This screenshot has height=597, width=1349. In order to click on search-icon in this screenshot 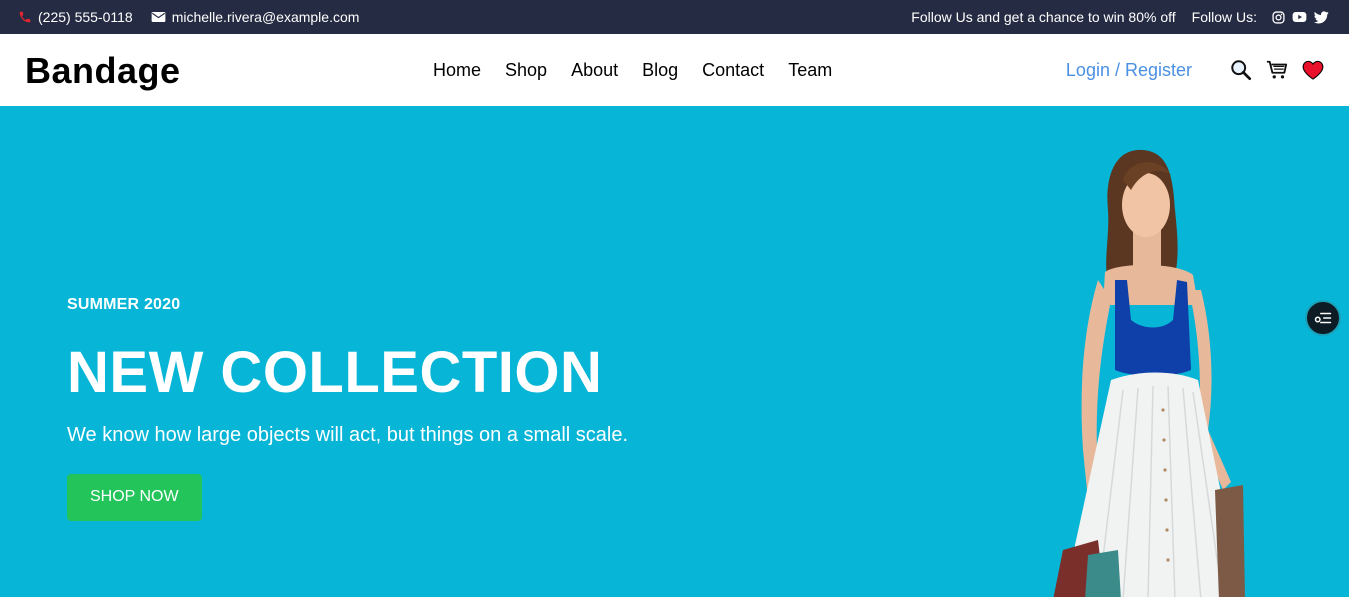, I will do `click(1241, 70)`.